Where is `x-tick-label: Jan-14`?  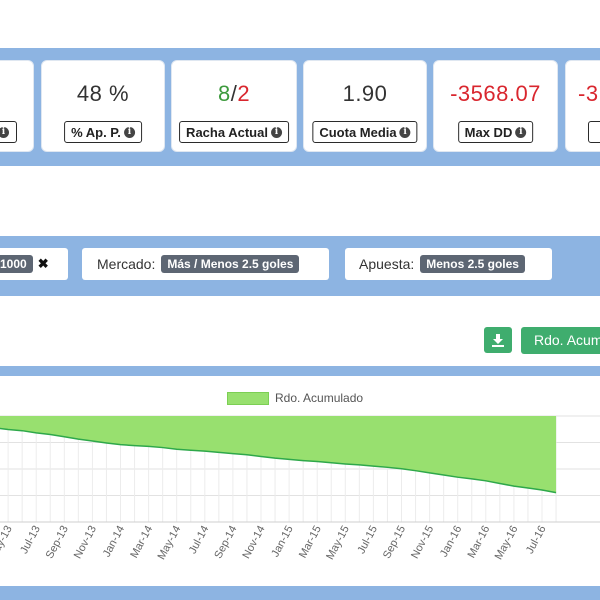
x-tick-label: Jan-14 is located at coordinates (114, 541).